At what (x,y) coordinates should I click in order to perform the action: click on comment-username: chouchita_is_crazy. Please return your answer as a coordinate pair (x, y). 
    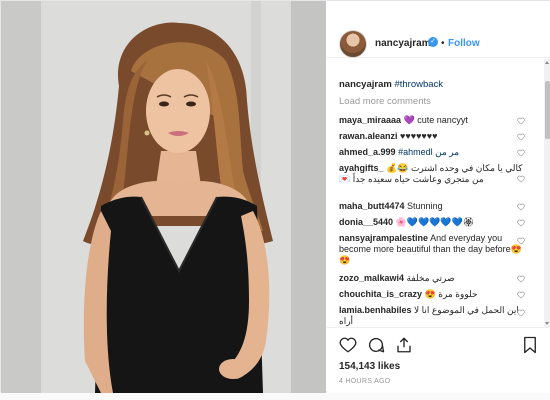
    Looking at the image, I should click on (380, 294).